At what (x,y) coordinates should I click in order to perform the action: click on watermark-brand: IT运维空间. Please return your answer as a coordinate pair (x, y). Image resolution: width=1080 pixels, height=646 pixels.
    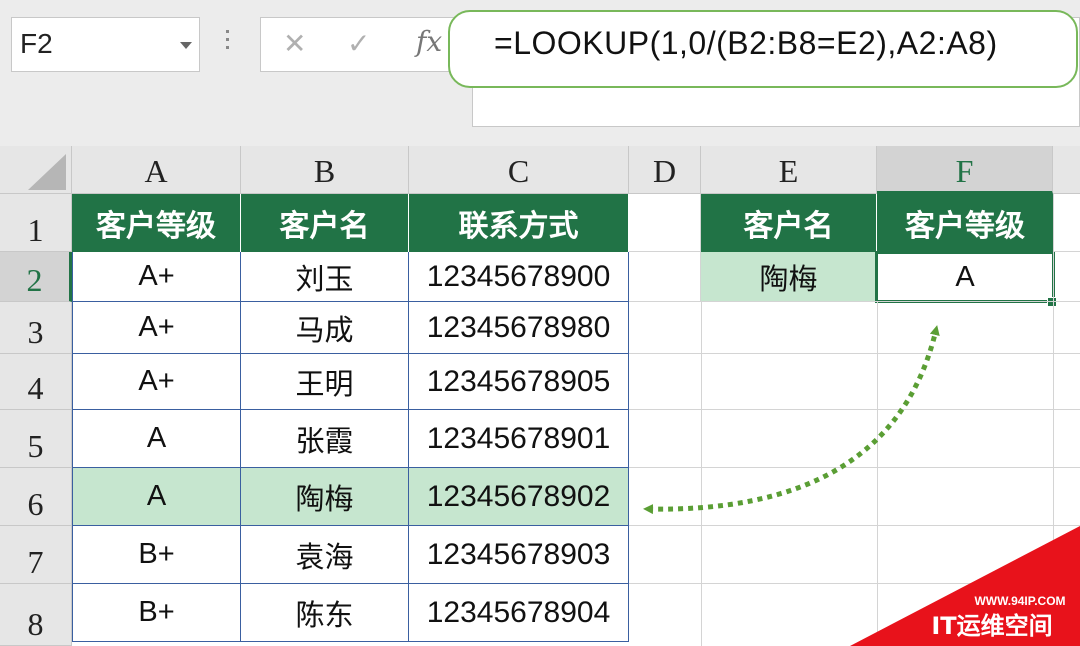
    Looking at the image, I should click on (991, 626).